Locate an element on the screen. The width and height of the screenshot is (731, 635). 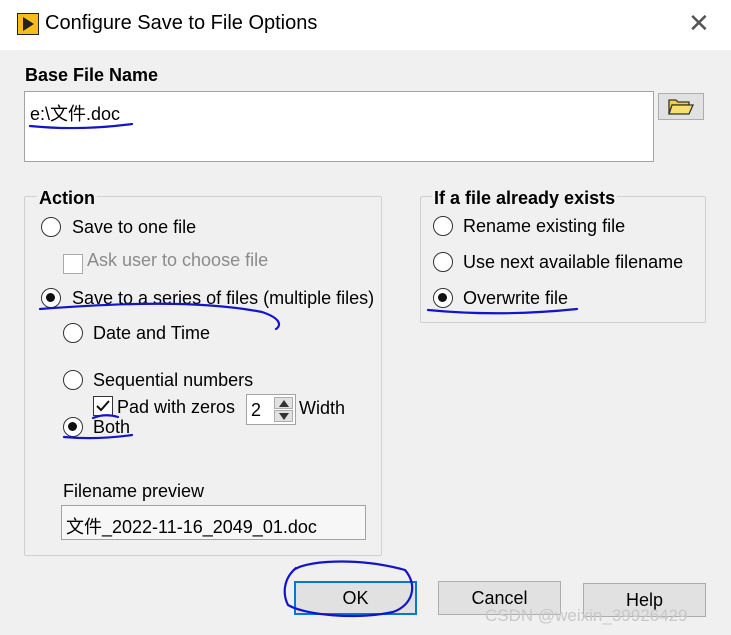
close-icon: ✕ is located at coordinates (699, 23).